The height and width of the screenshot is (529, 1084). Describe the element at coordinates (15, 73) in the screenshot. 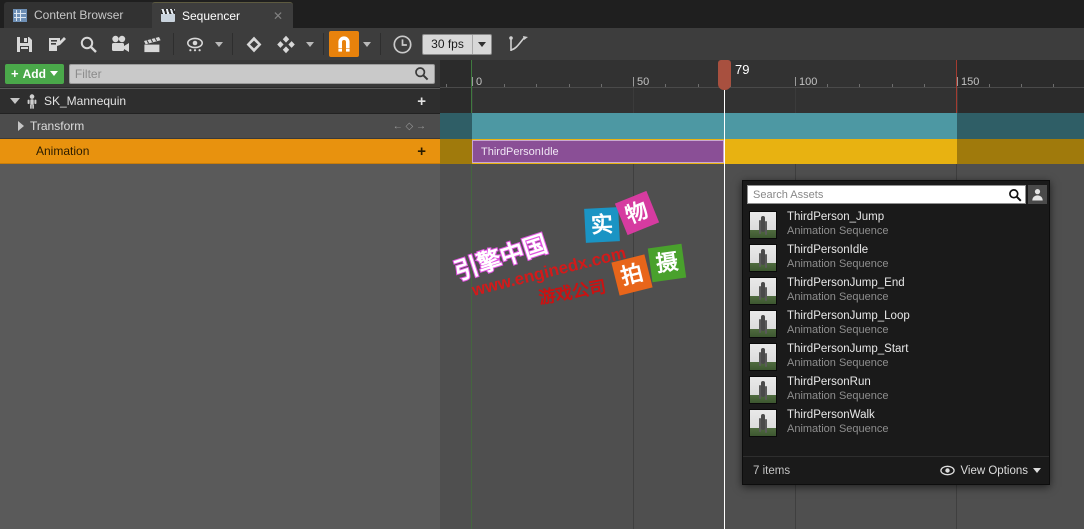

I see `plus-icon: +` at that location.